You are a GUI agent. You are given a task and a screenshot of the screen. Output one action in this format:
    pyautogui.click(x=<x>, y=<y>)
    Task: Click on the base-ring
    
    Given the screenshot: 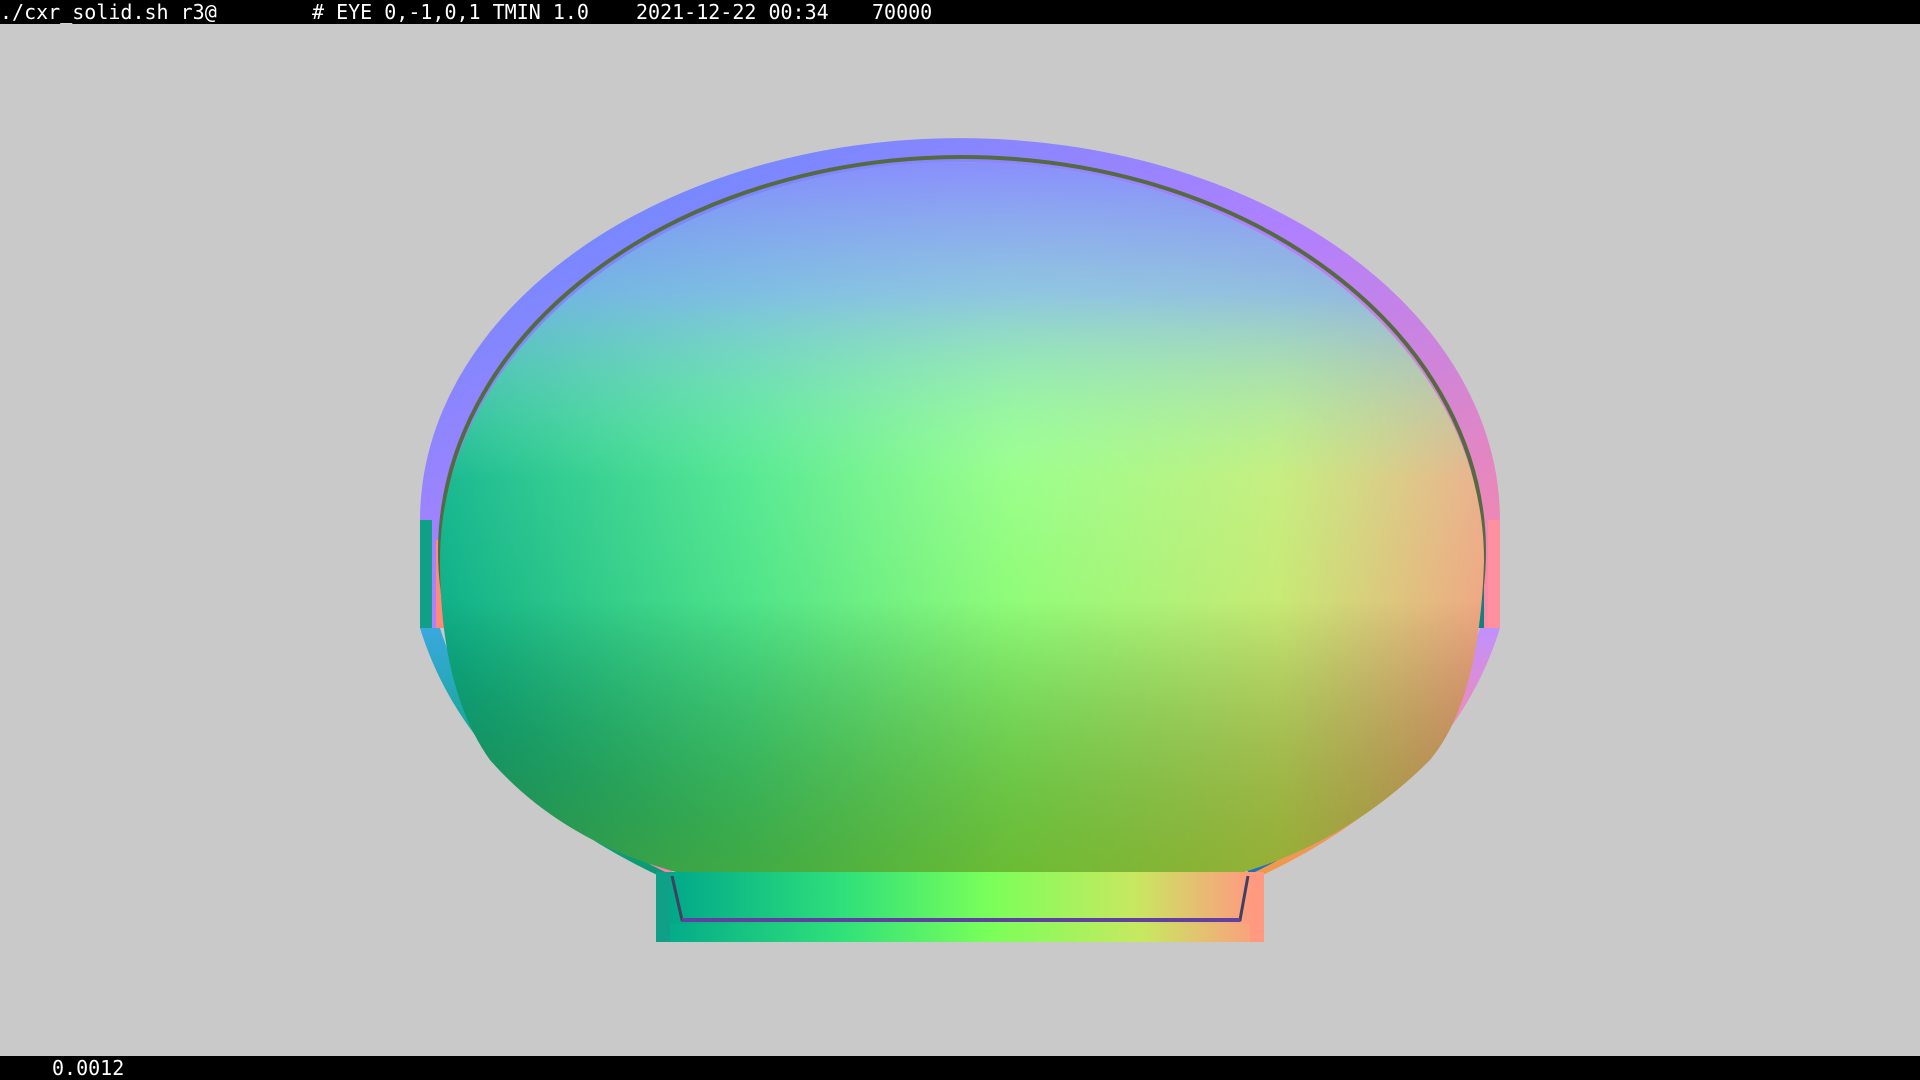 What is the action you would take?
    pyautogui.click(x=960, y=907)
    